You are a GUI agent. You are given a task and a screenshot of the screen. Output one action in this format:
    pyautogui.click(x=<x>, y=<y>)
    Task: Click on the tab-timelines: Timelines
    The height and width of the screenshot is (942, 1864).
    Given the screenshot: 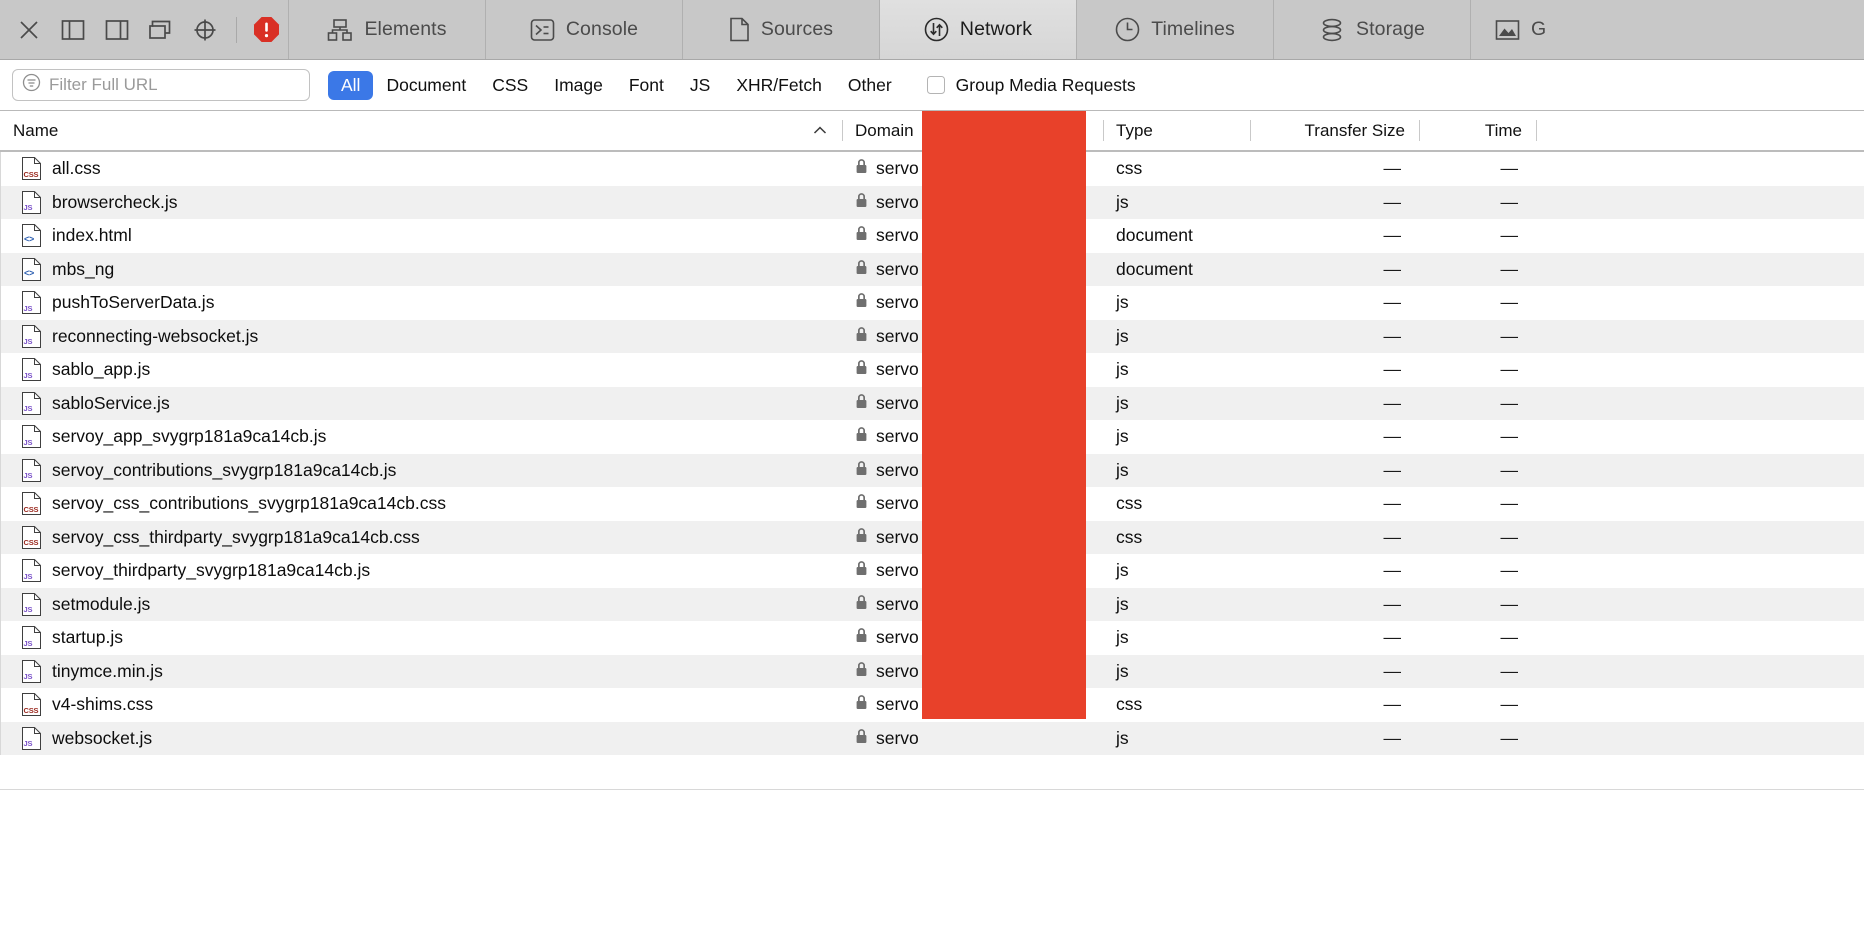 What is the action you would take?
    pyautogui.click(x=1175, y=29)
    